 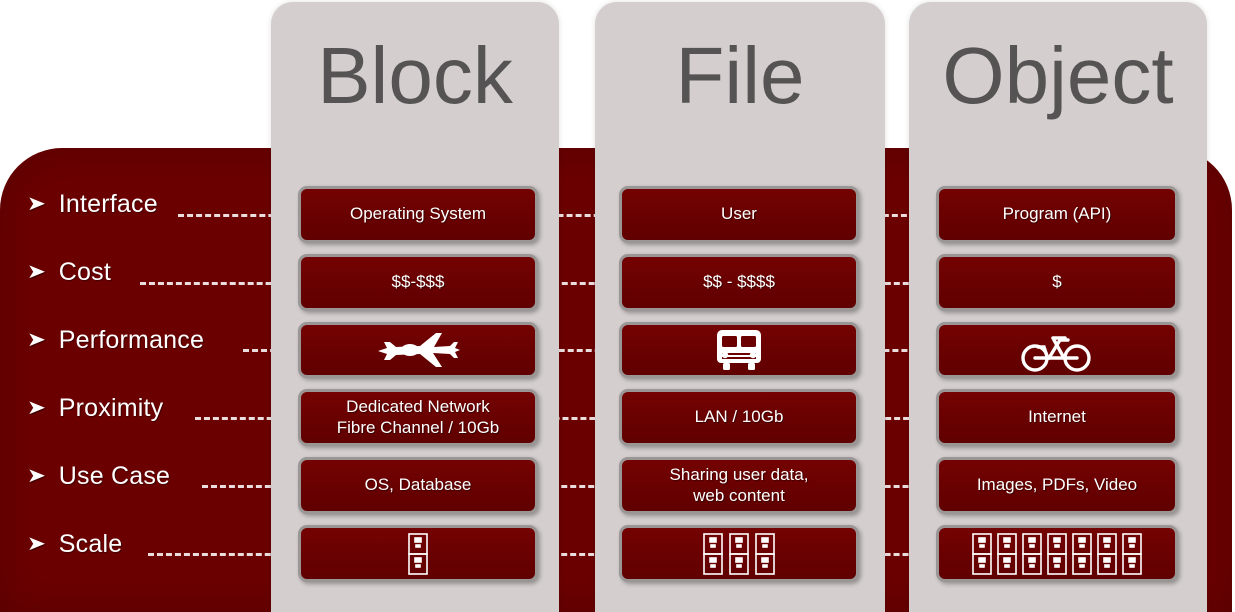 I want to click on criteria-row-interface: ➤ Interface, so click(x=92, y=204).